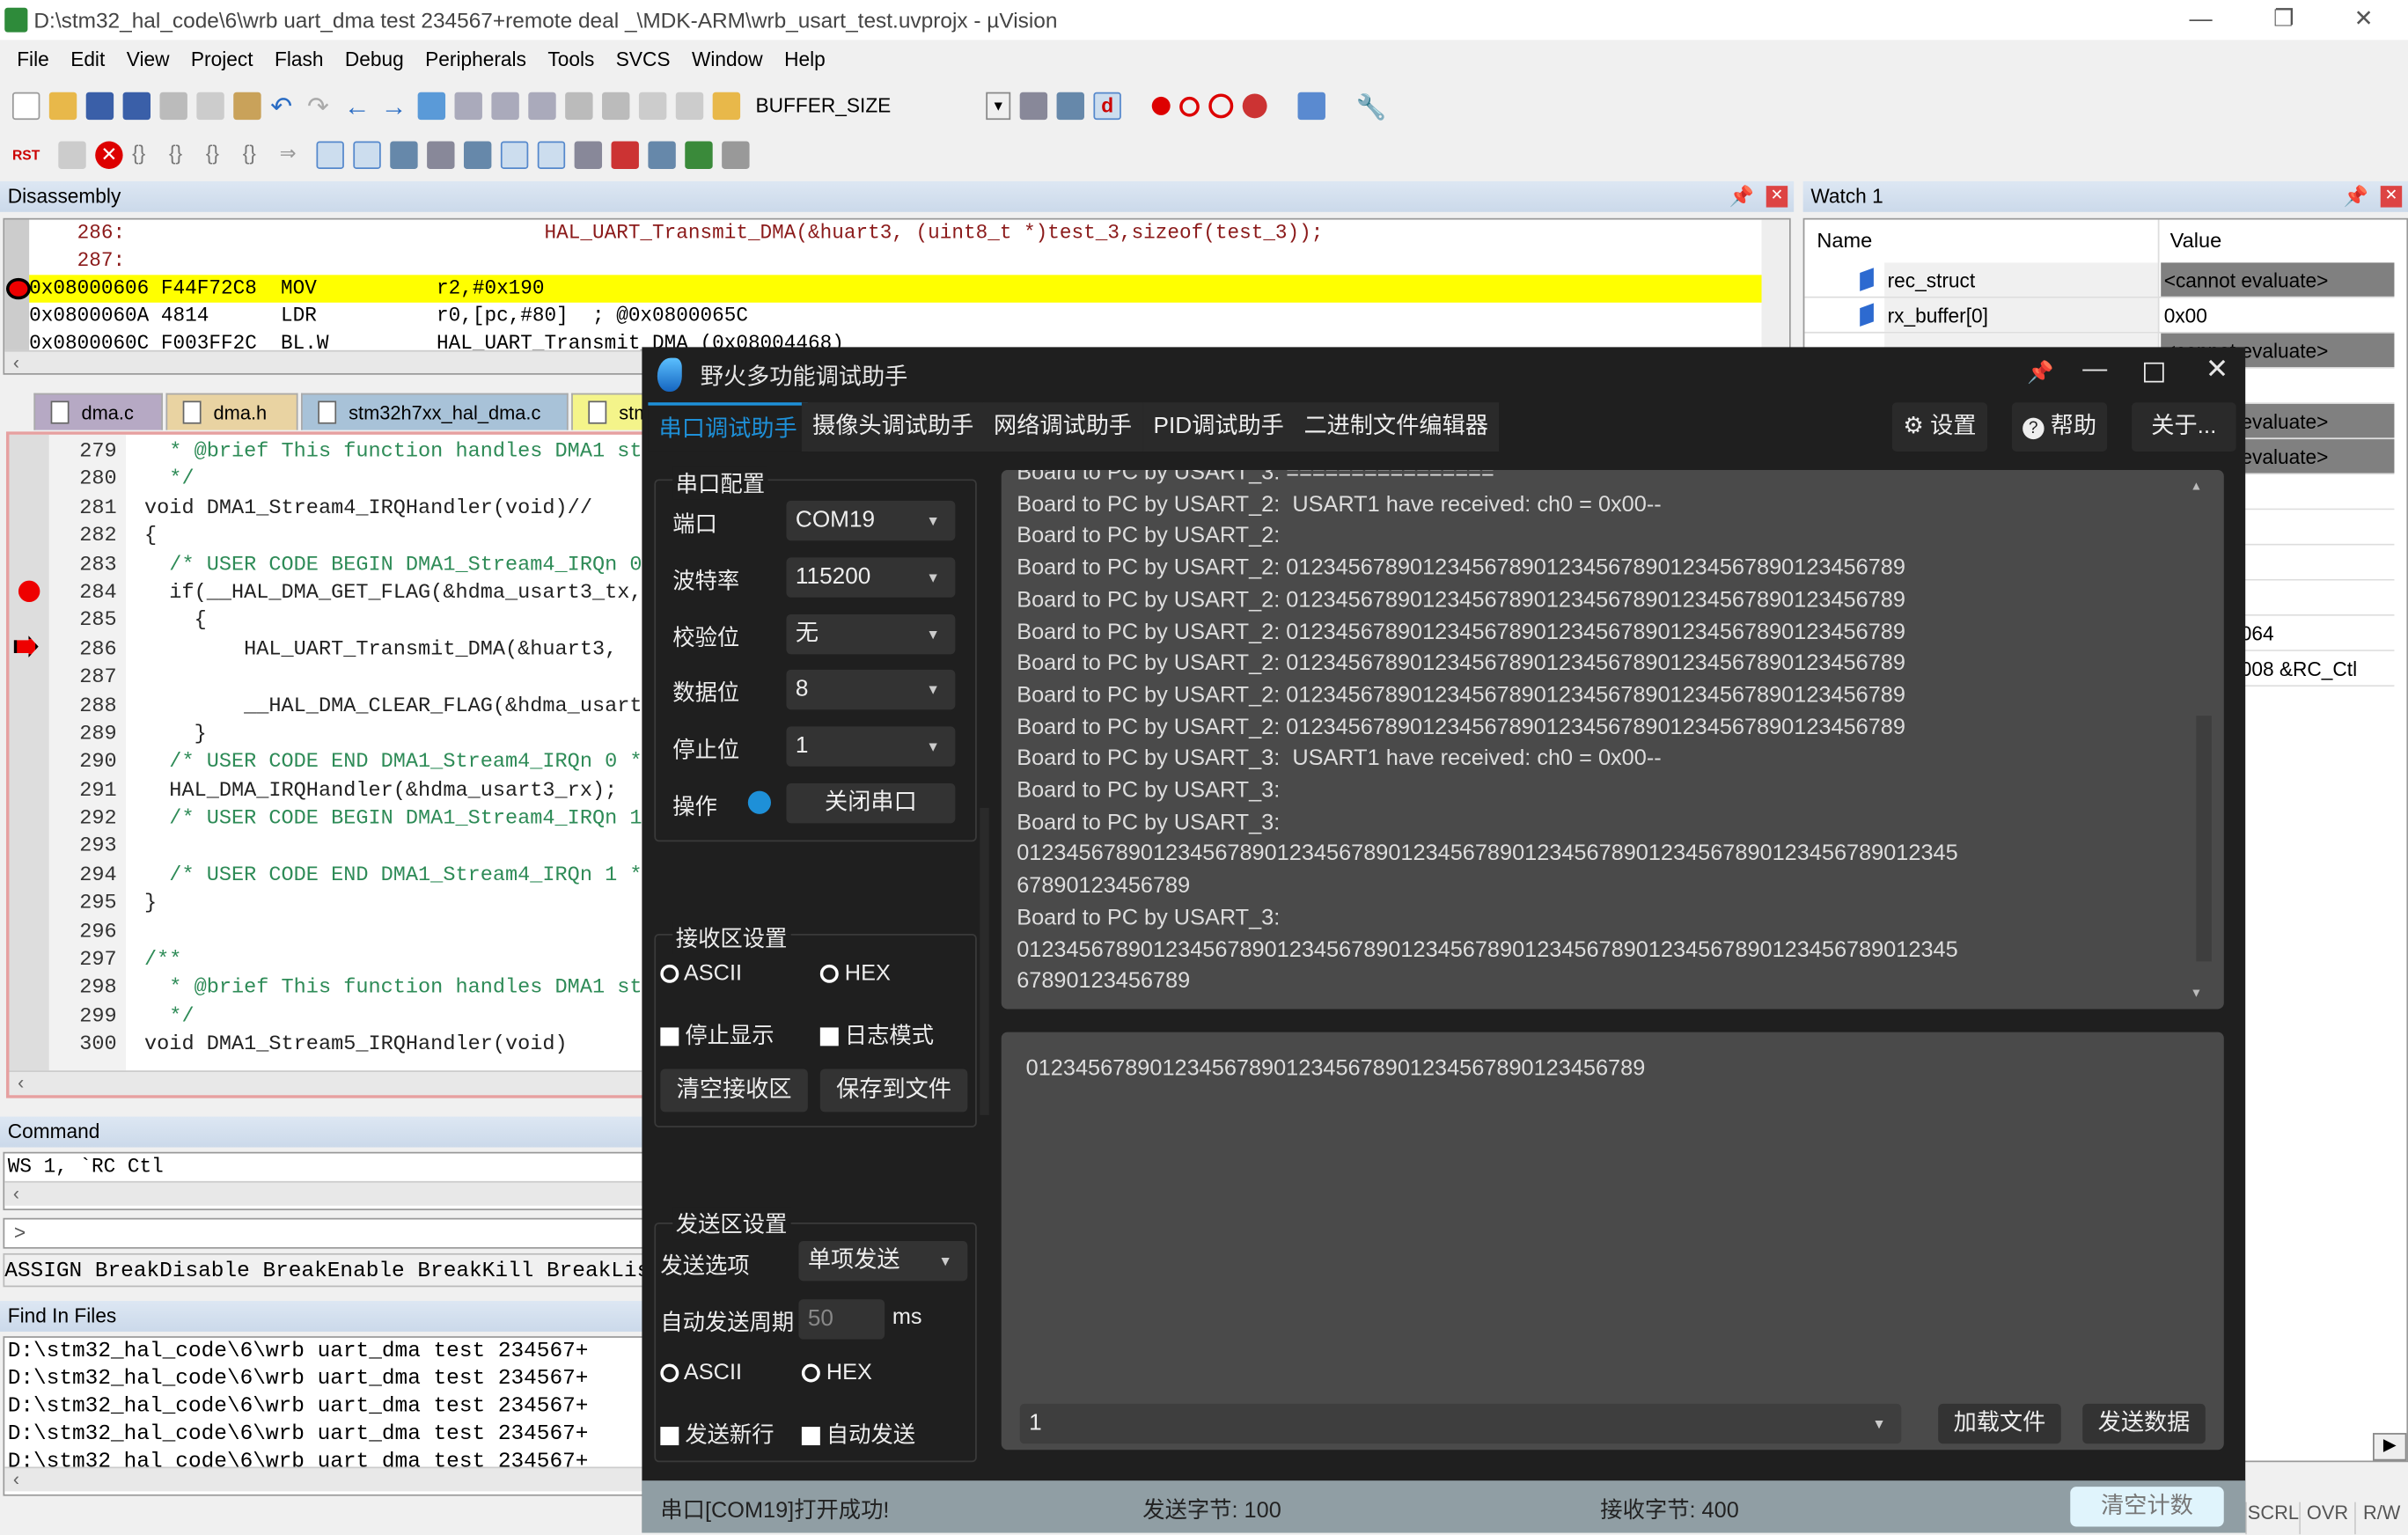  Describe the element at coordinates (2284, 20) in the screenshot. I see `restore-button: ❐` at that location.